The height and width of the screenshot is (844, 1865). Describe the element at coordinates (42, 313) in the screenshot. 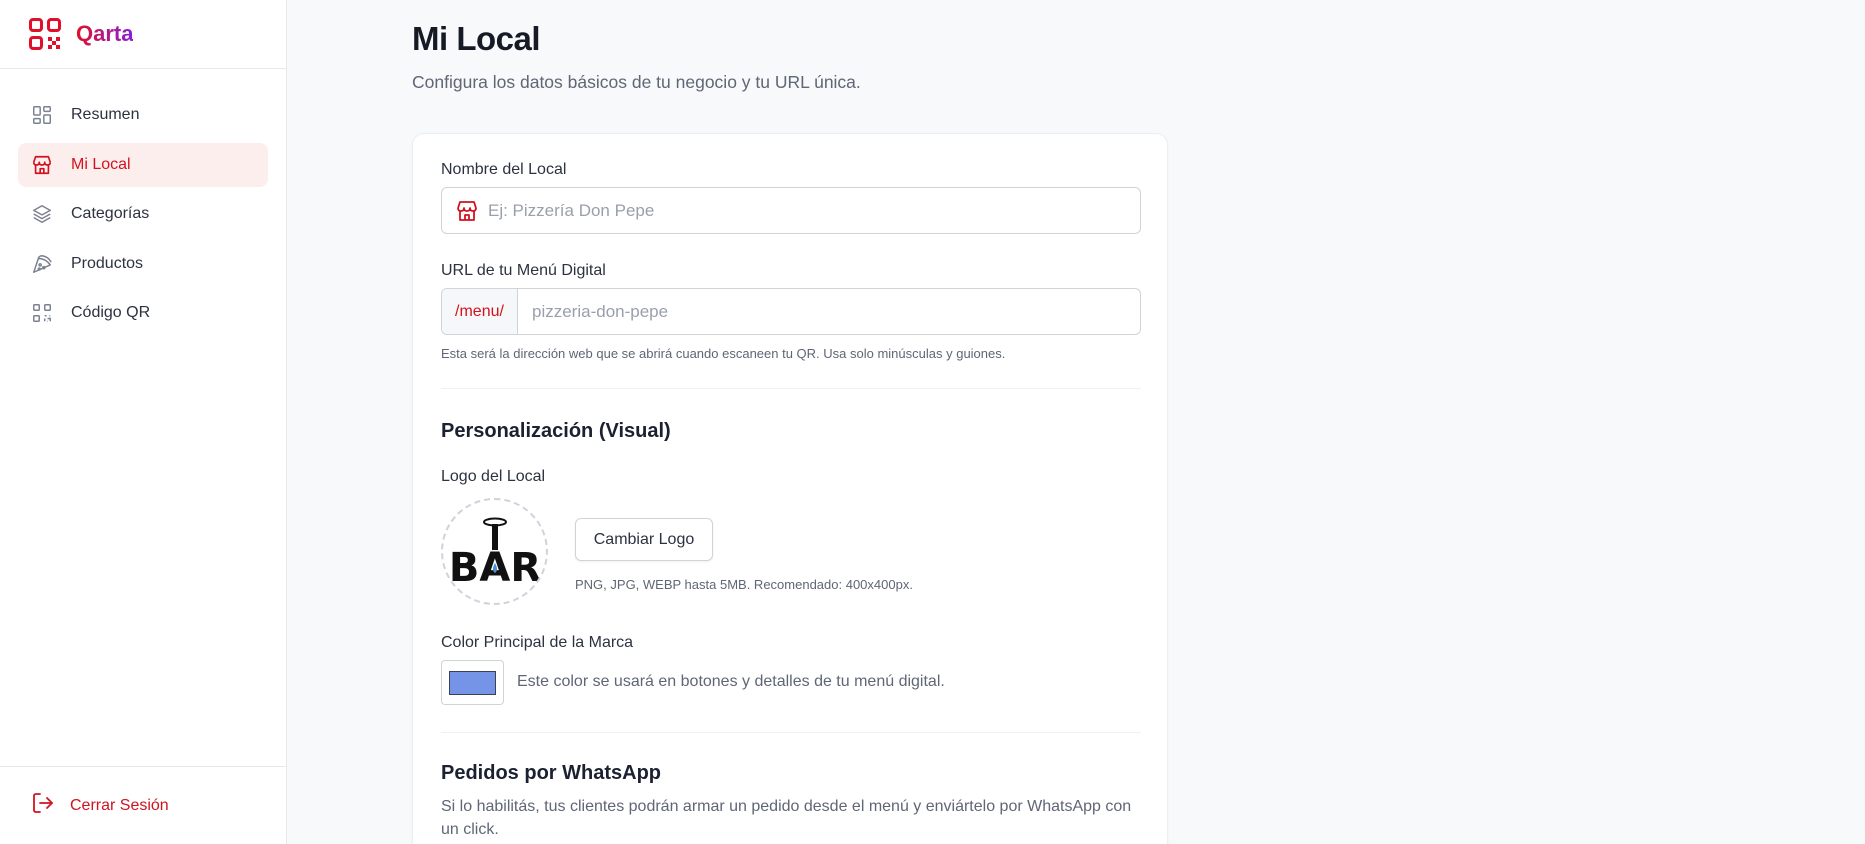

I see `qr-code-icon` at that location.